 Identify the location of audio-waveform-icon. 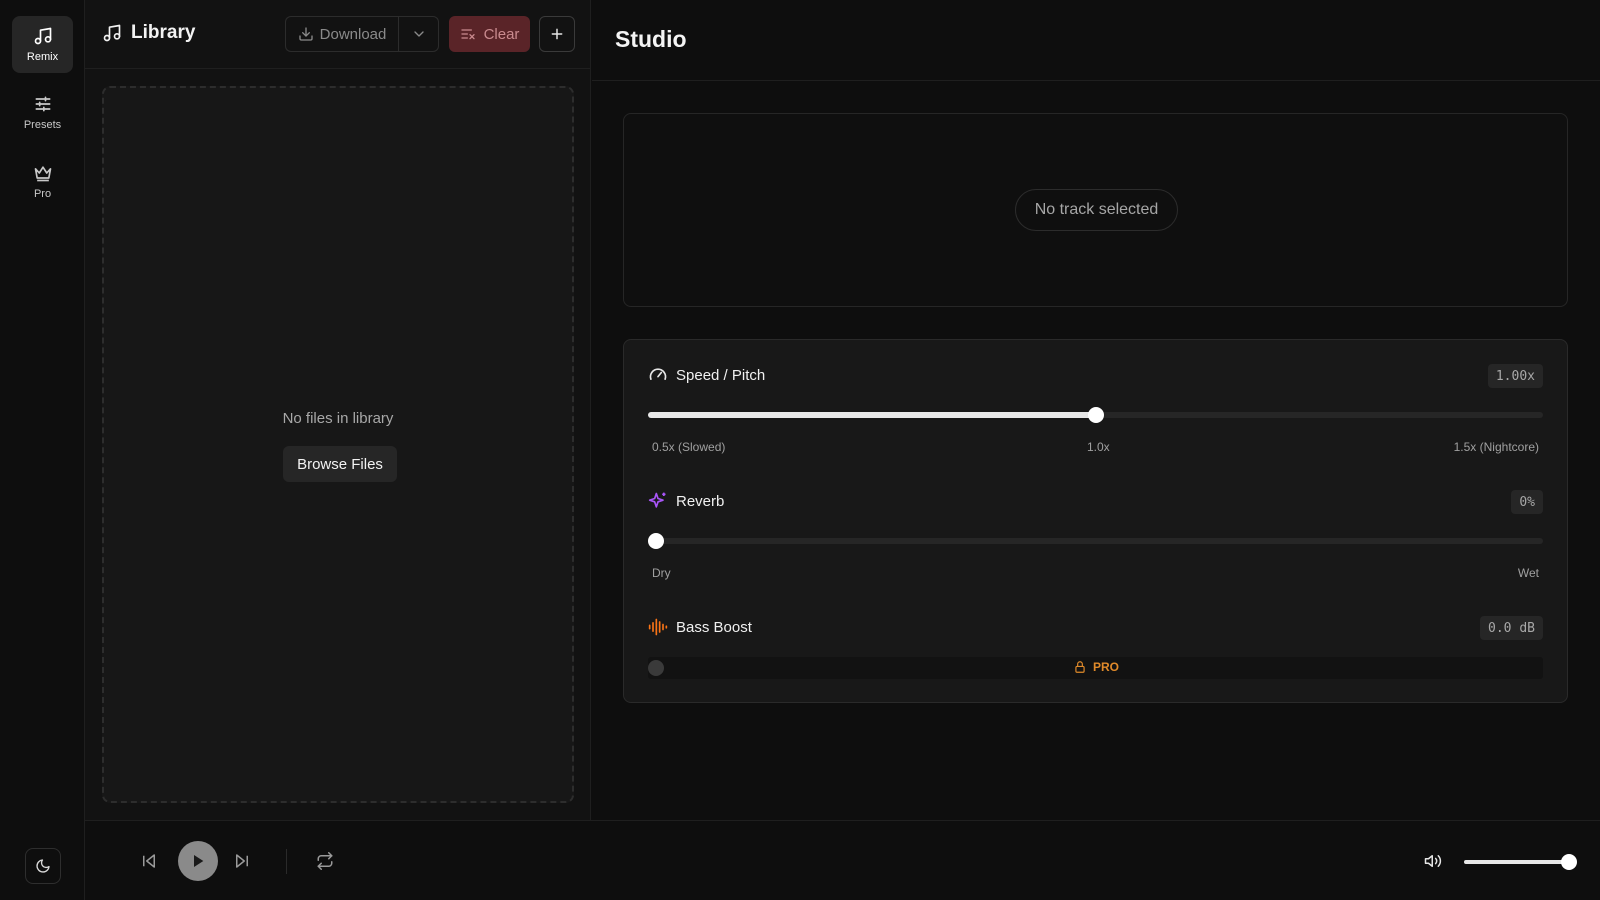
(658, 627).